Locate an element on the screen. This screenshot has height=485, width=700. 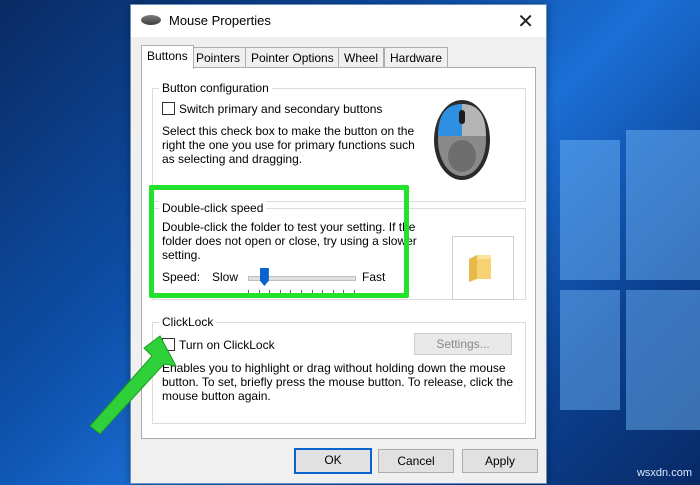
fast-label: Fast is located at coordinates (374, 277).